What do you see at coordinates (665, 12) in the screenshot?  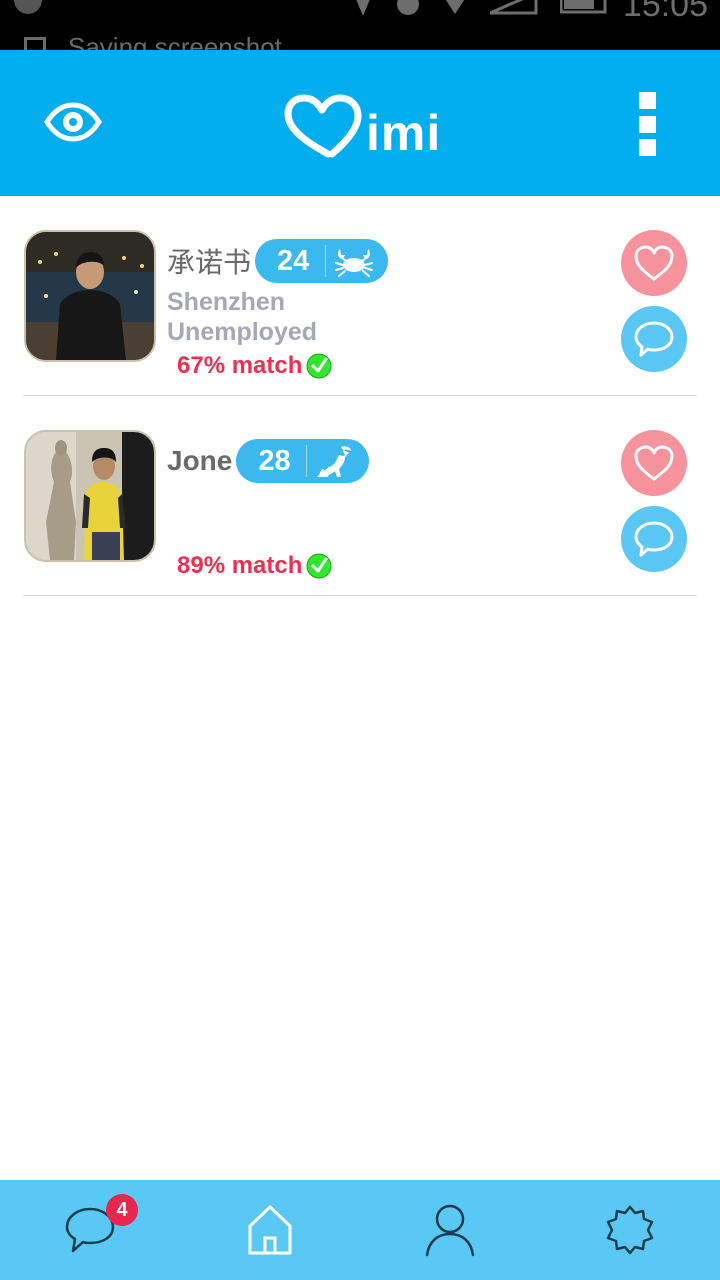 I see `clock: 15:05` at bounding box center [665, 12].